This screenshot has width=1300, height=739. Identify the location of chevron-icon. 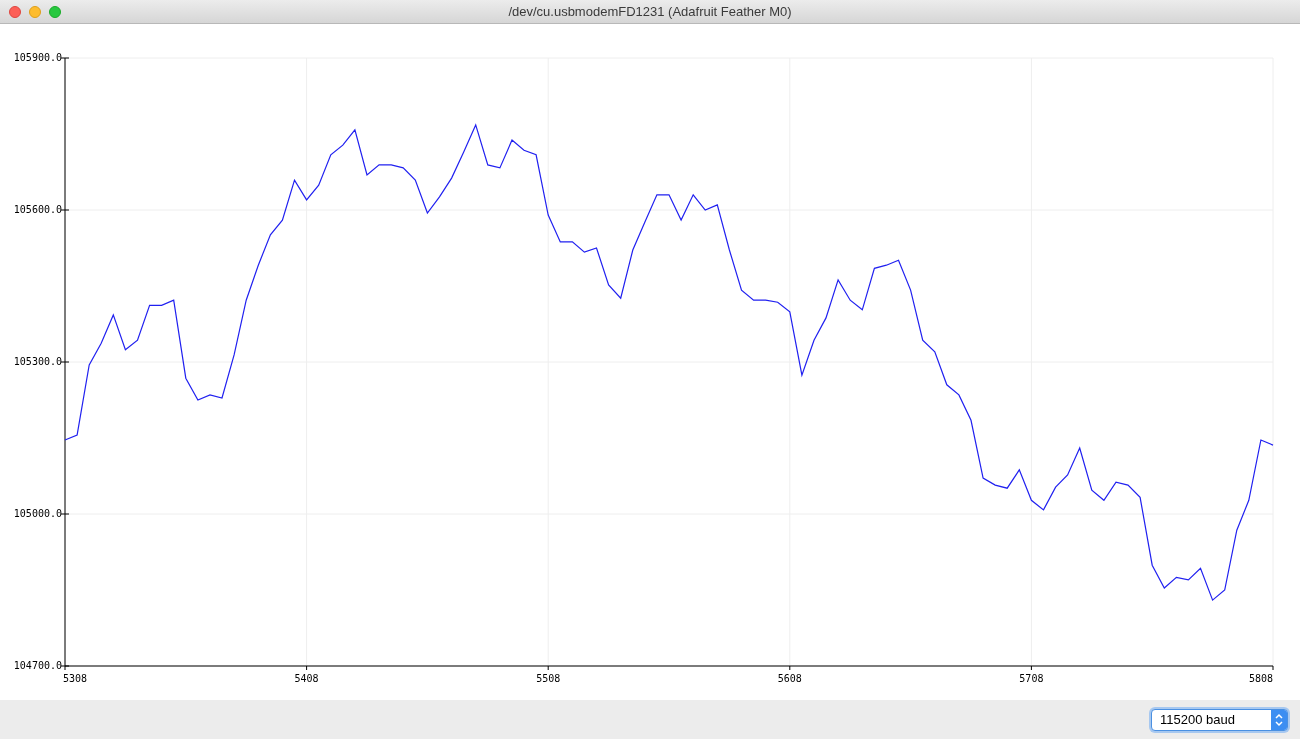
(1279, 719).